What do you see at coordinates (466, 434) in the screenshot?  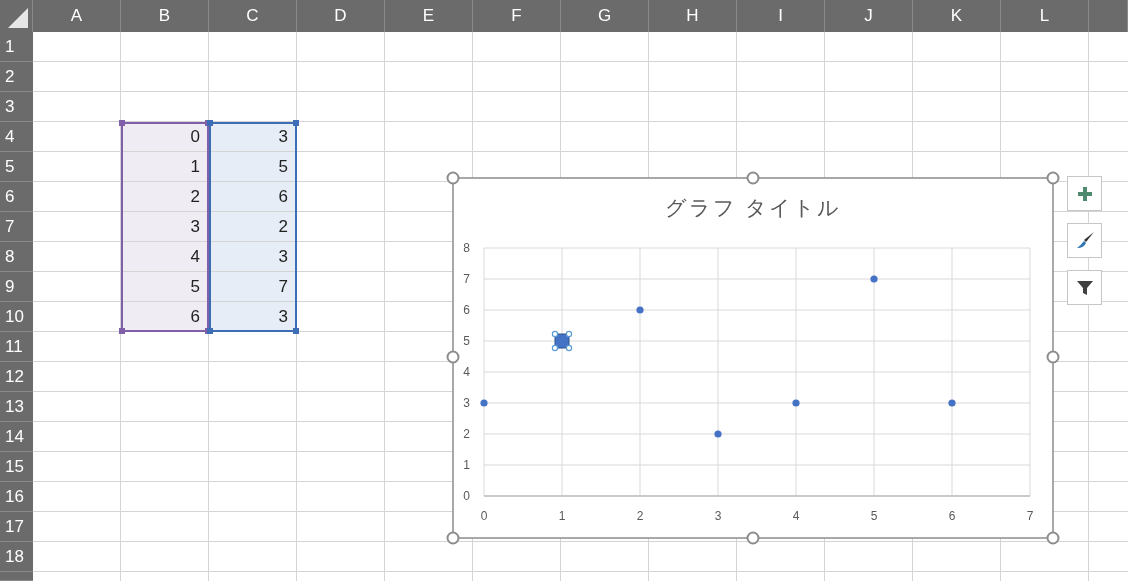 I see `y-tick-label: 2` at bounding box center [466, 434].